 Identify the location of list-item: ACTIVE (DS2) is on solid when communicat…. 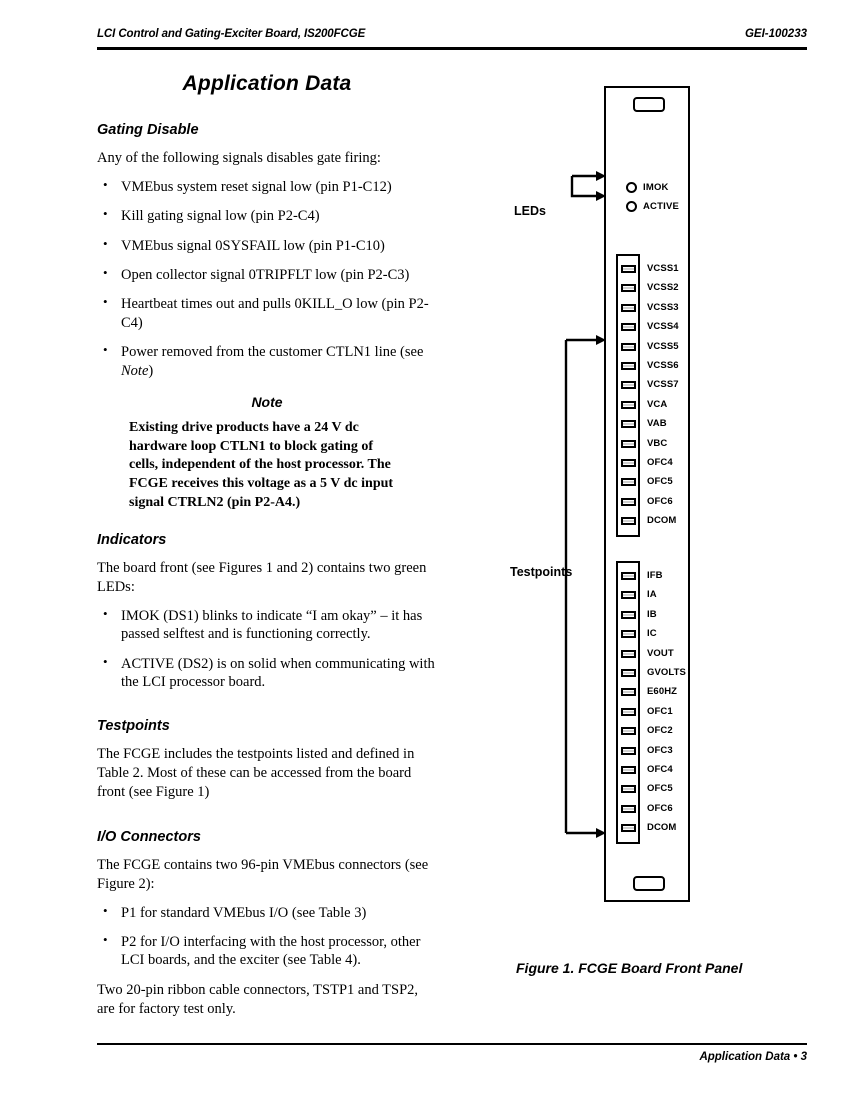
(267, 673).